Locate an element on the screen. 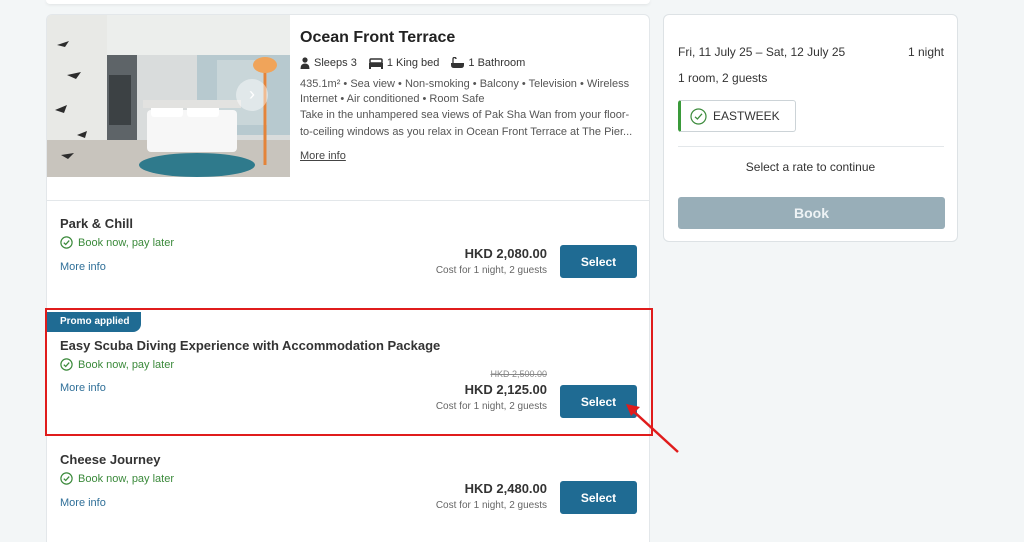  room-more-info-link: More info is located at coordinates (323, 156).